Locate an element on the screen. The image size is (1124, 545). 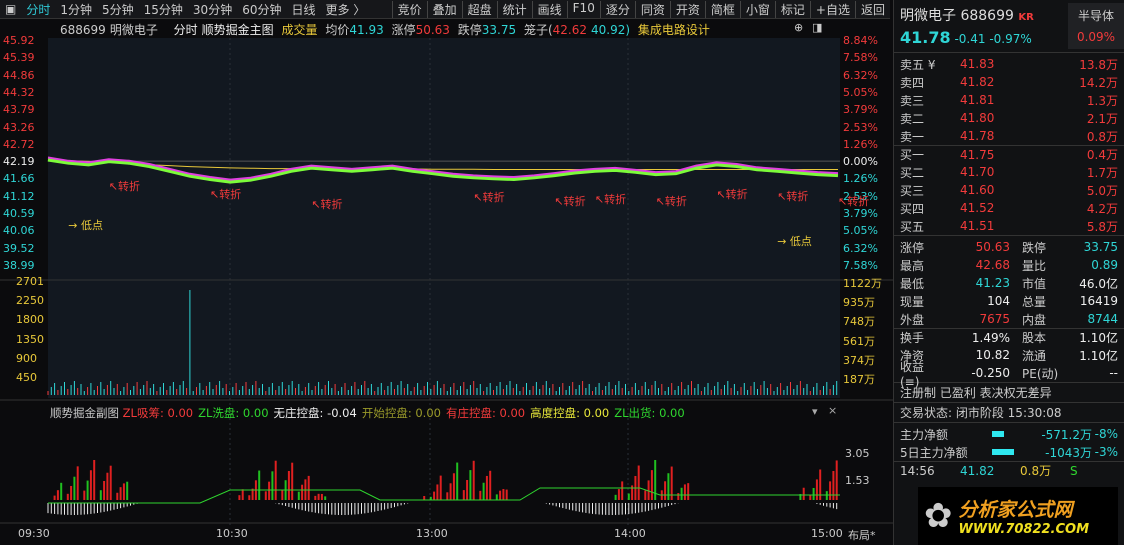
time-tick: 14:00 is located at coordinates (630, 533).